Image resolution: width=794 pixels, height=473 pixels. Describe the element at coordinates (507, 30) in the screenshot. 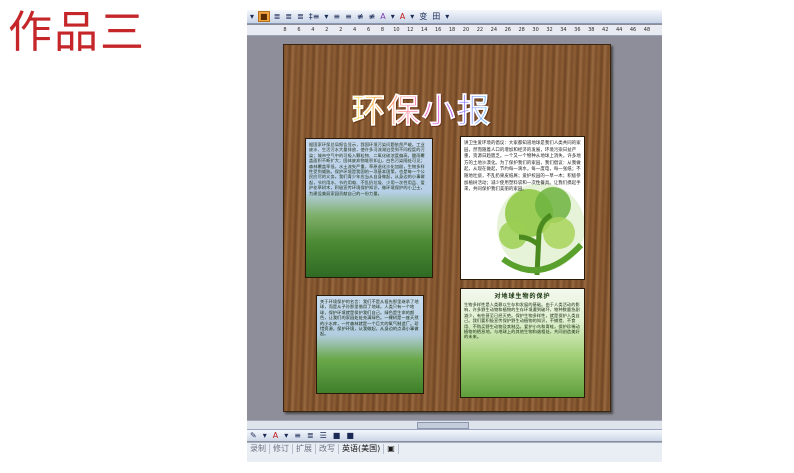

I see `ruler-tick: 26` at that location.